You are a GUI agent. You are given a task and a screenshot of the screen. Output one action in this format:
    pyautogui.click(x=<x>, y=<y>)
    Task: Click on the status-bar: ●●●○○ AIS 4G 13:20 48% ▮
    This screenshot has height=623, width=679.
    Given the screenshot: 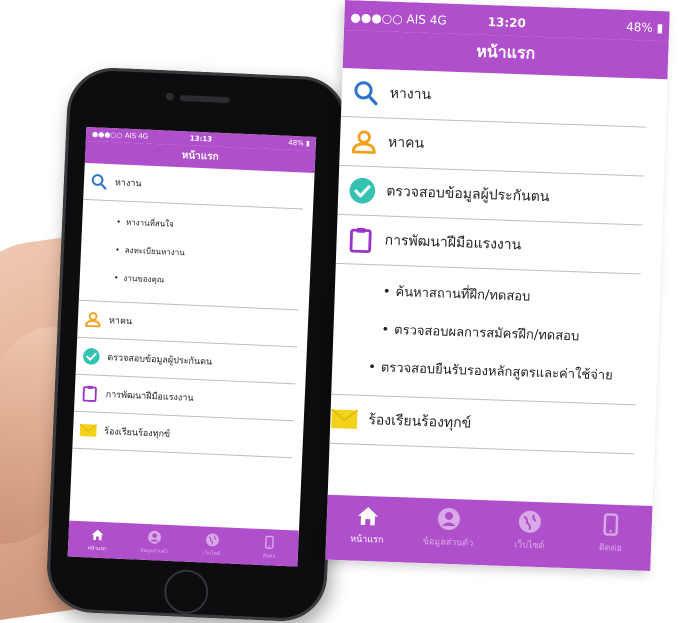 What is the action you would take?
    pyautogui.click(x=506, y=21)
    